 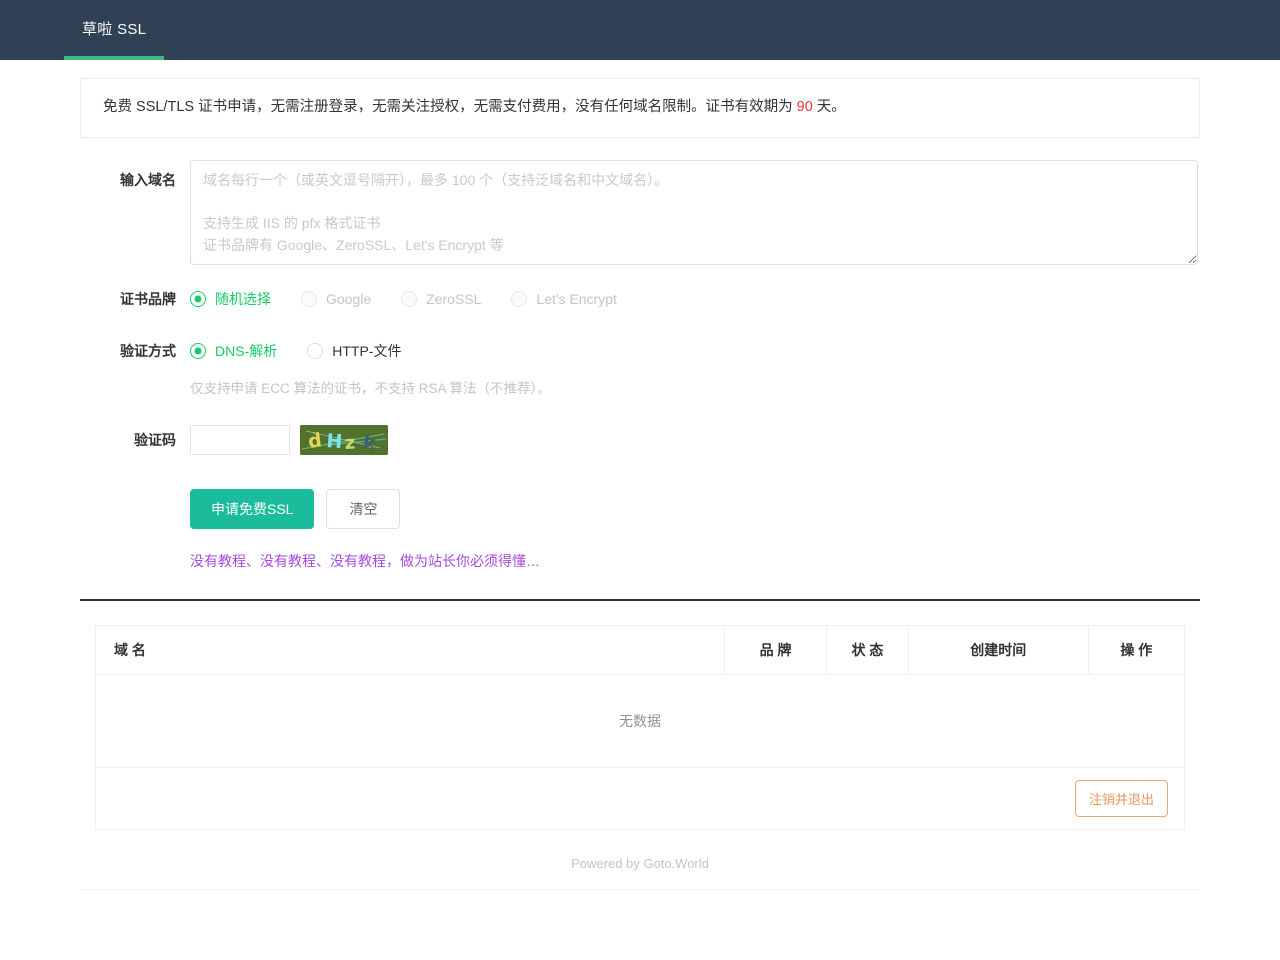 I want to click on verify-radio-http: HTTP-文件, so click(x=354, y=351).